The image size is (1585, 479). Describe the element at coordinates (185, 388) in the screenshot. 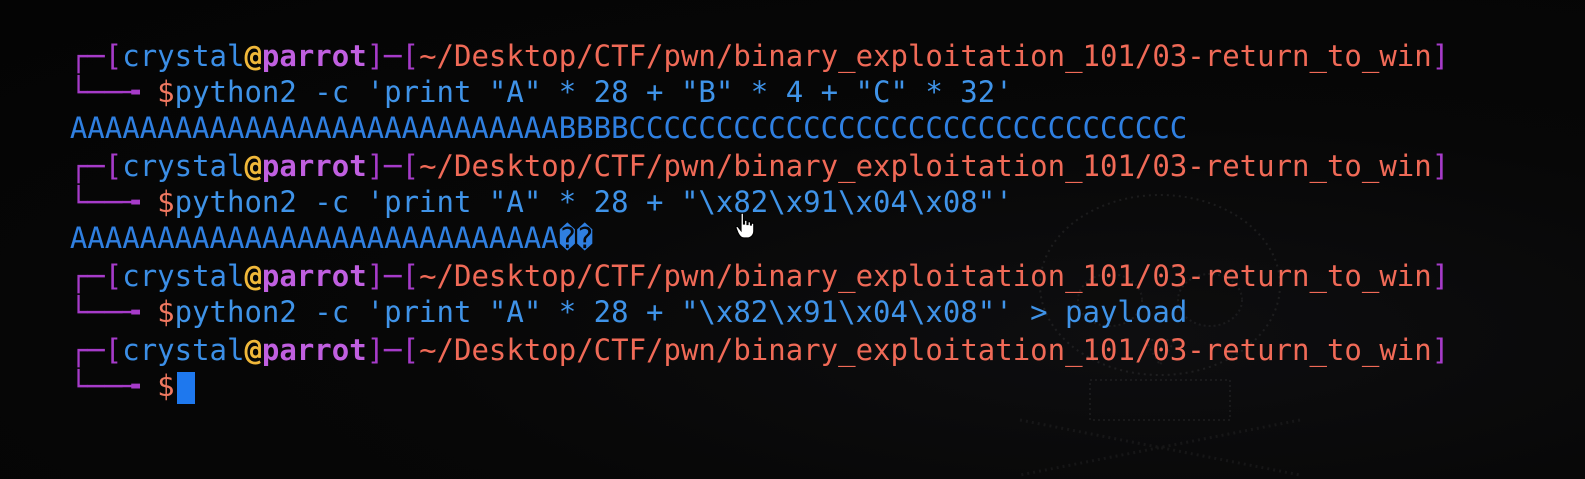

I see `text-cursor` at that location.